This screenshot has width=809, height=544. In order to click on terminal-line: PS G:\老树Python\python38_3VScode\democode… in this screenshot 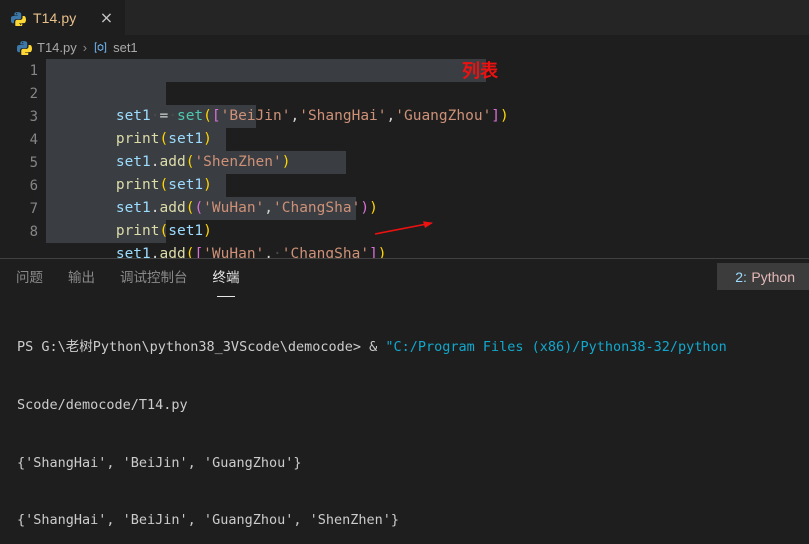, I will do `click(413, 347)`.